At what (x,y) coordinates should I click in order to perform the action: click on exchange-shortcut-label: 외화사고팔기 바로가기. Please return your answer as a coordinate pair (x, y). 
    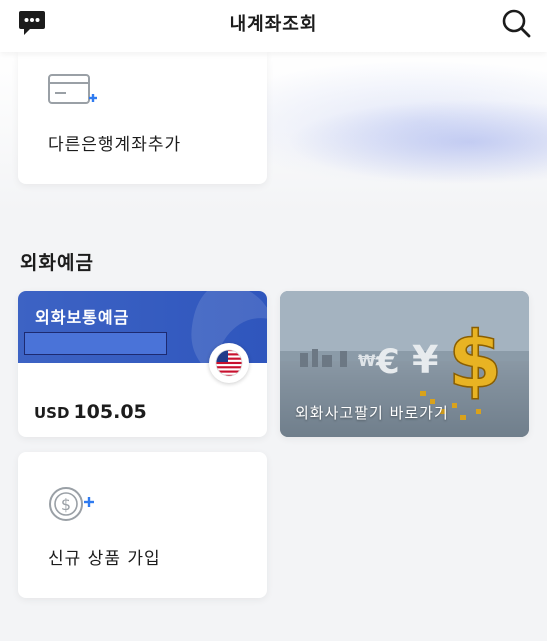
    Looking at the image, I should click on (372, 413).